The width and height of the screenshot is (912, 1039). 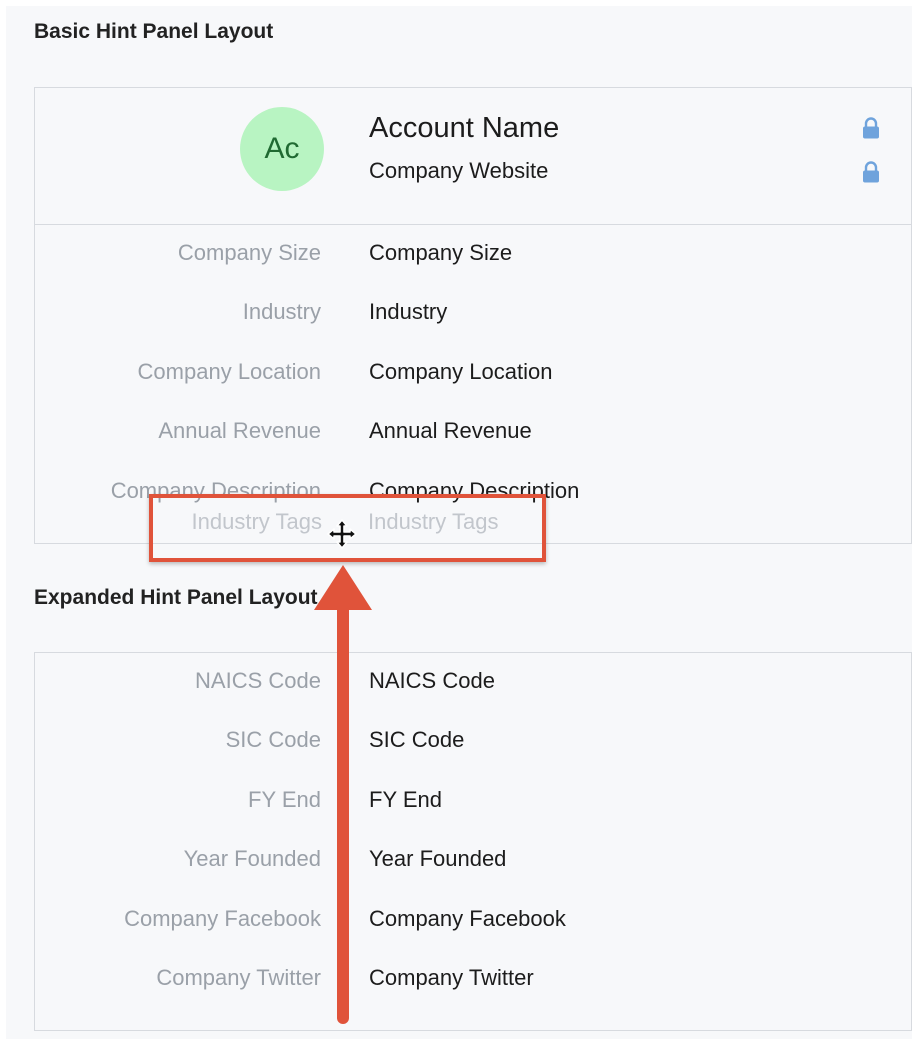 I want to click on hint-row: NAICS Code NAICS Code, so click(x=473, y=688).